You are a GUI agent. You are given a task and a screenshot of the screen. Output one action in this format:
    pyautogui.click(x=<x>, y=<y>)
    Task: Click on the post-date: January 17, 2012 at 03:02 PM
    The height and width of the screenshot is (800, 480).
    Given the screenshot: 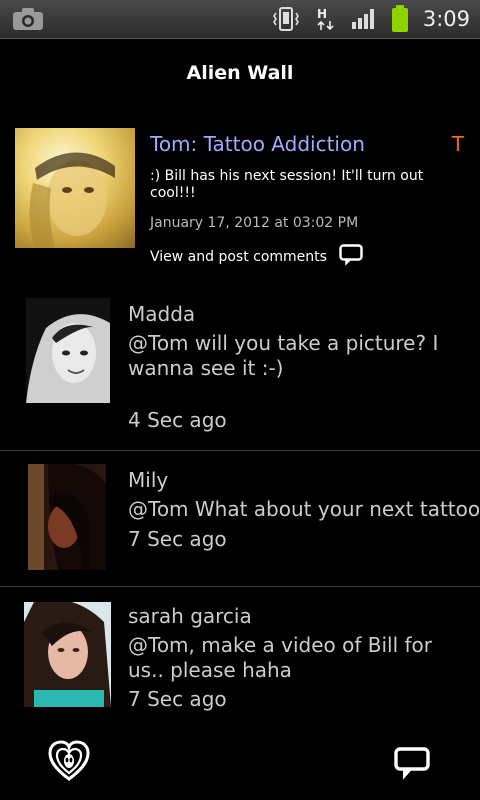 What is the action you would take?
    pyautogui.click(x=254, y=223)
    